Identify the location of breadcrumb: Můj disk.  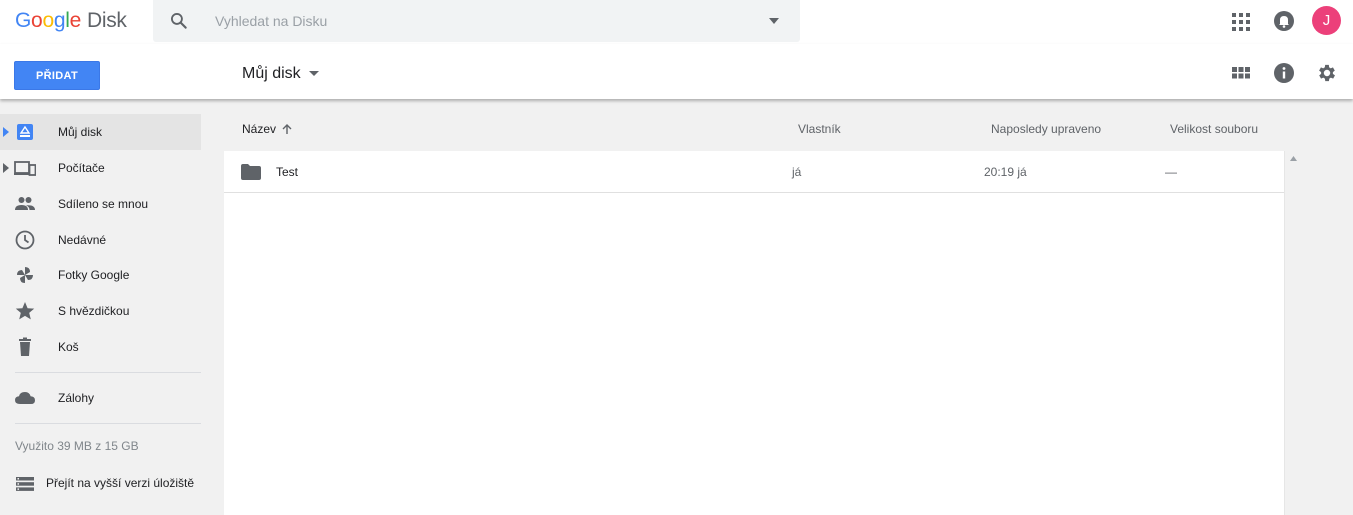
(280, 74).